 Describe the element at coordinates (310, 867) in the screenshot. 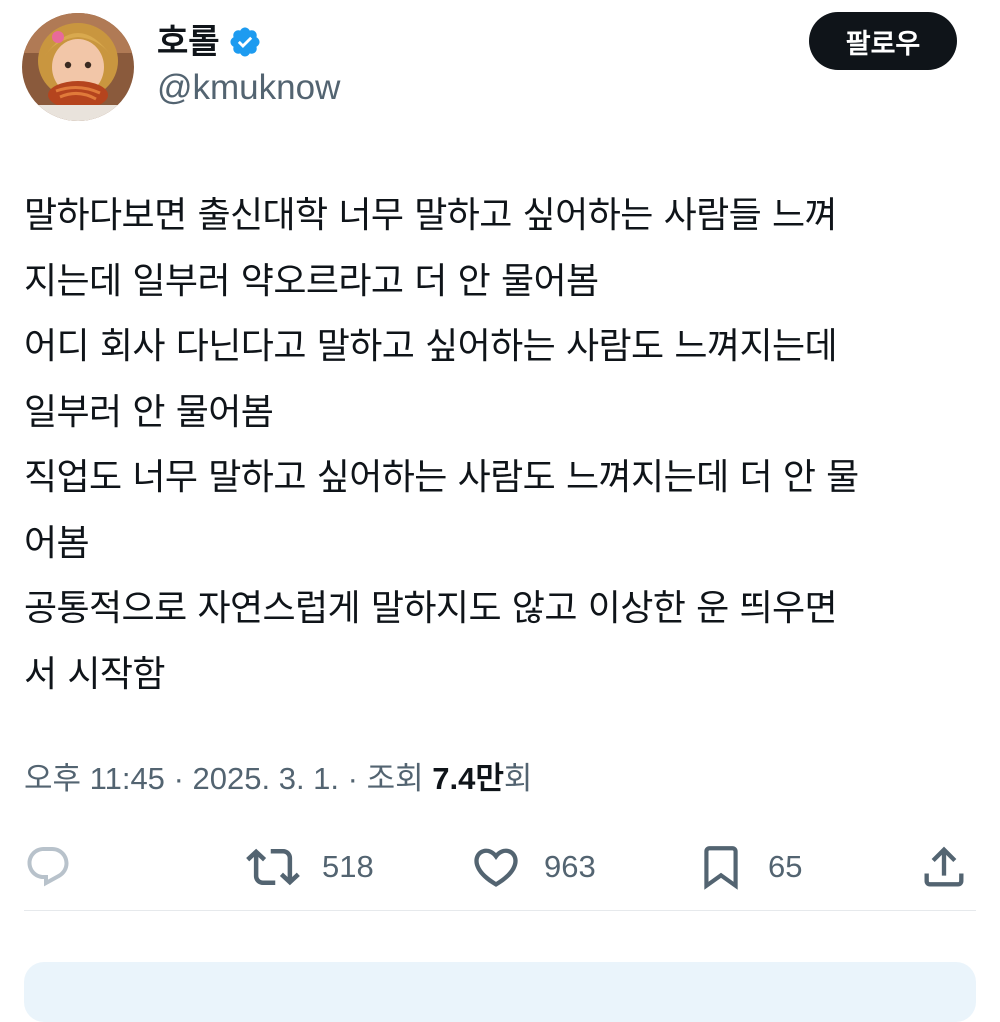

I see `repost-button: 518` at that location.